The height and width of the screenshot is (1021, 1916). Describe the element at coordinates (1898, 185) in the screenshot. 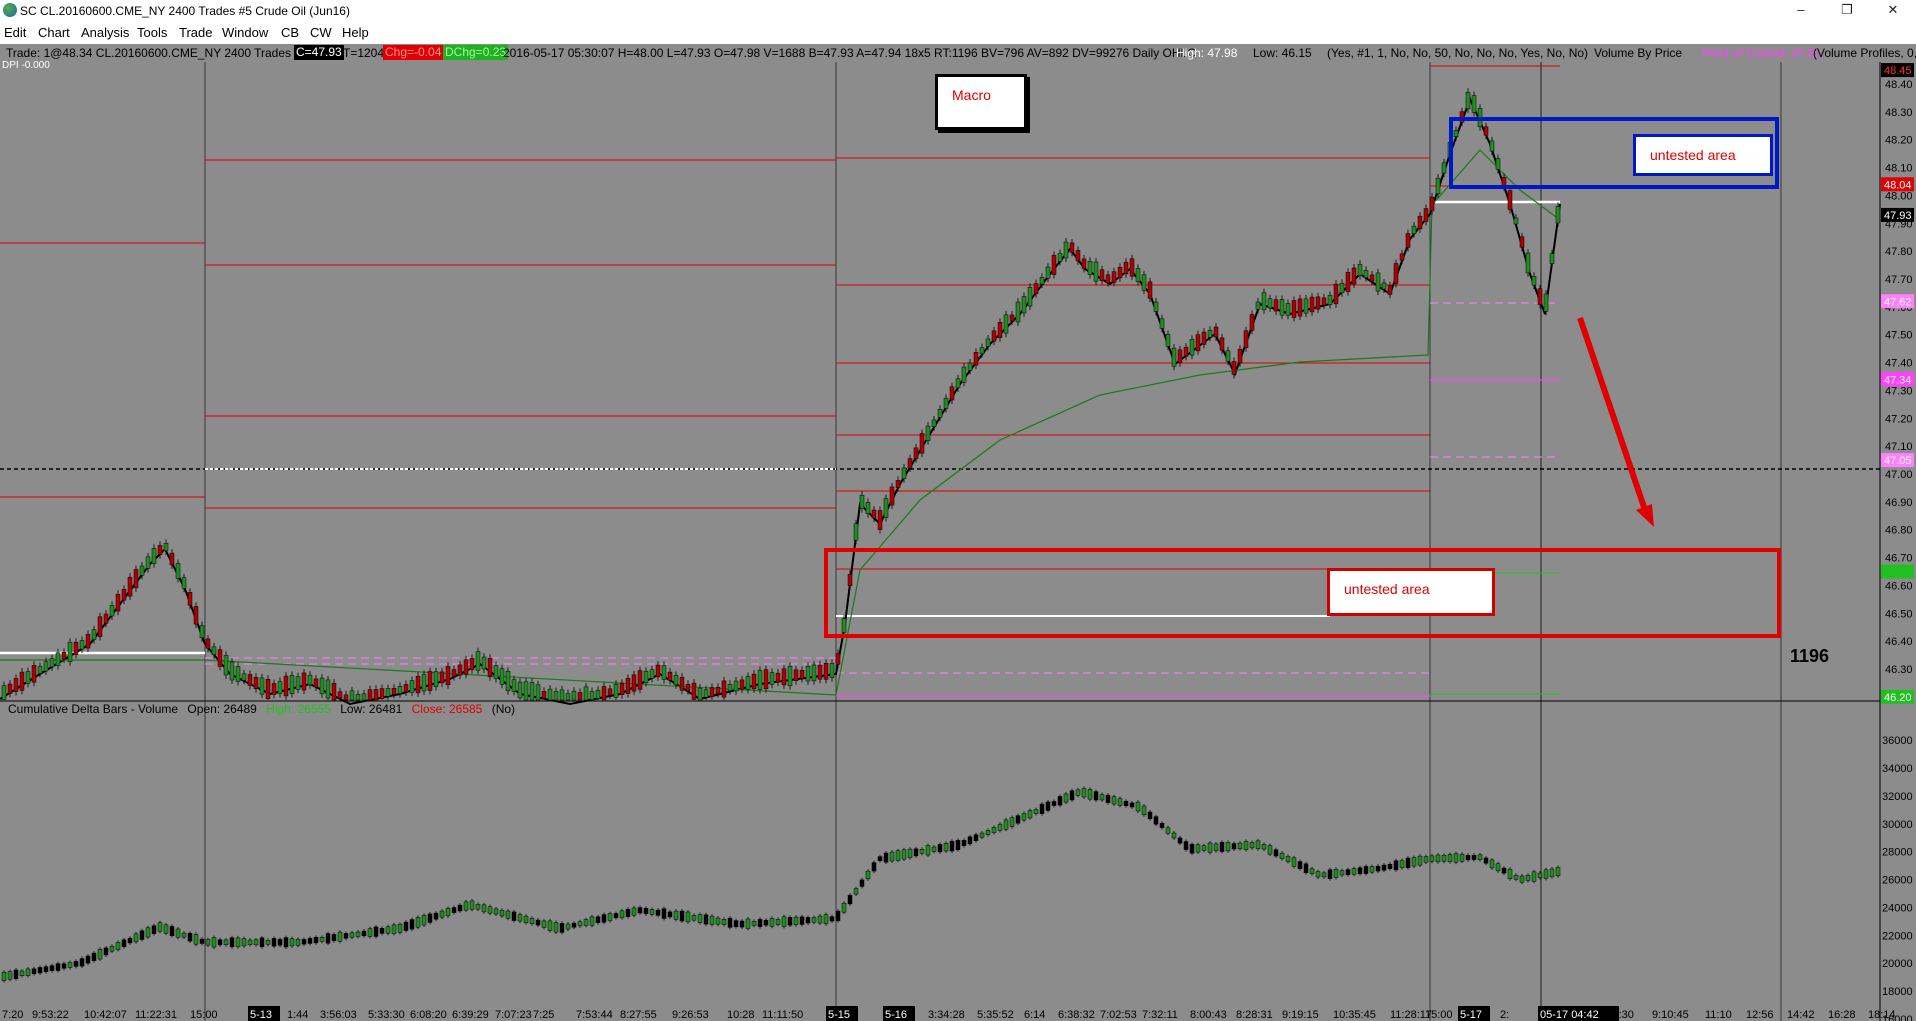

I see `price-marker-label: 48.04` at that location.